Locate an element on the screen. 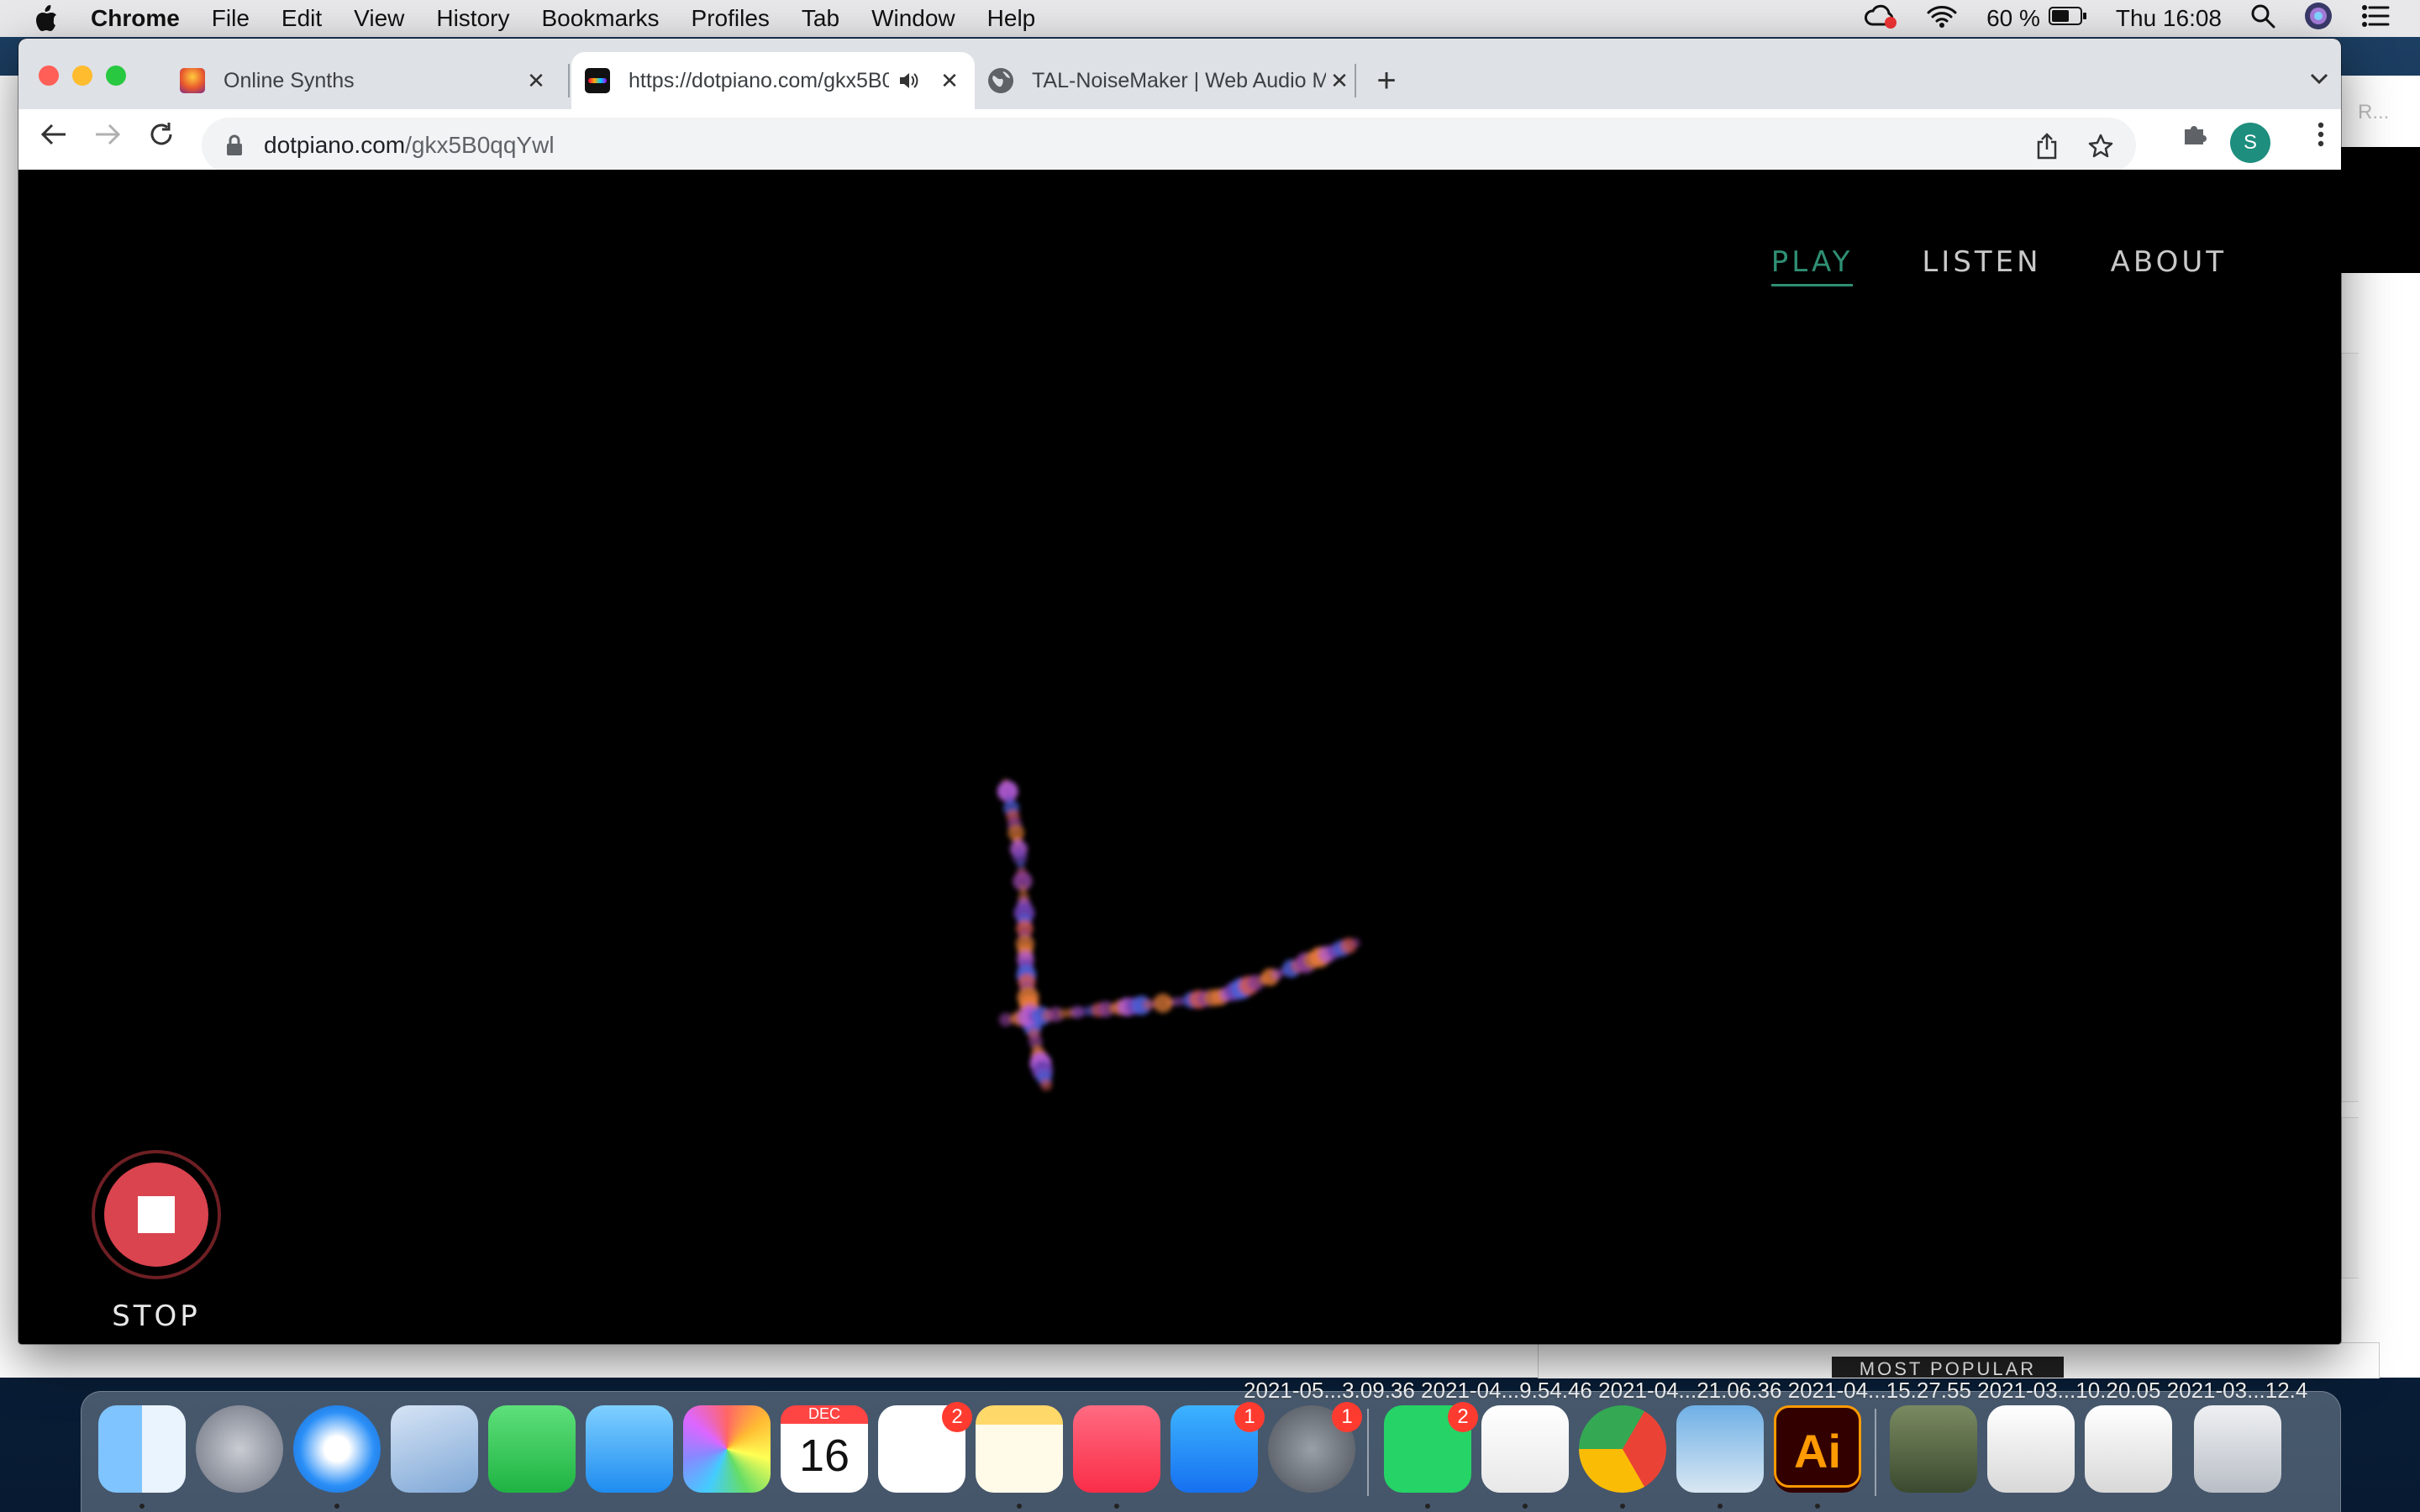 The height and width of the screenshot is (1512, 2420). dock-facetime-icon is located at coordinates (532, 1449).